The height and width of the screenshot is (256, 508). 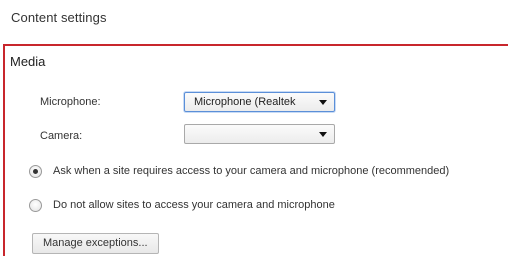 What do you see at coordinates (61, 136) in the screenshot?
I see `camera-label: Camera:` at bounding box center [61, 136].